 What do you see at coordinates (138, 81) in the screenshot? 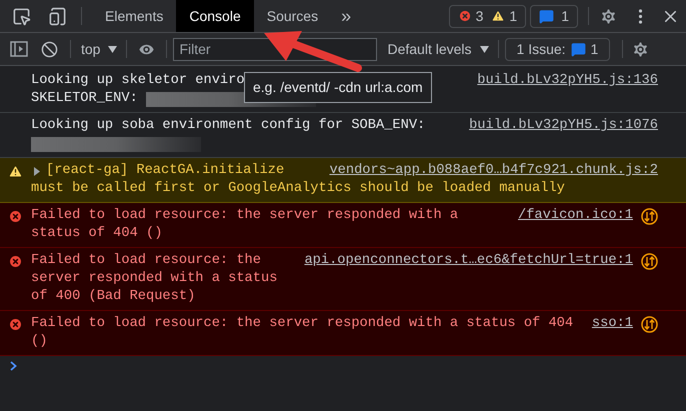
I see `log-text: Looking up skeletor enviro` at bounding box center [138, 81].